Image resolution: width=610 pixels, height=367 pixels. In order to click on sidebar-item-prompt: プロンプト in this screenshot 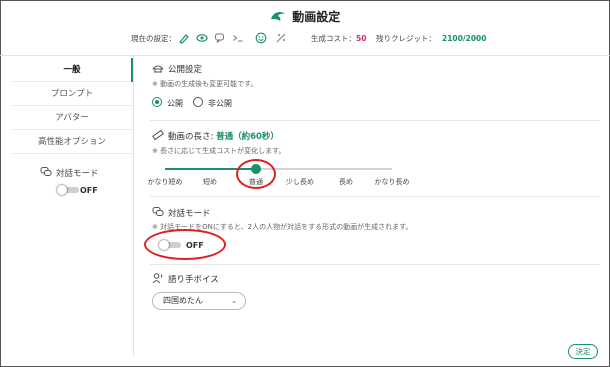, I will do `click(72, 94)`.